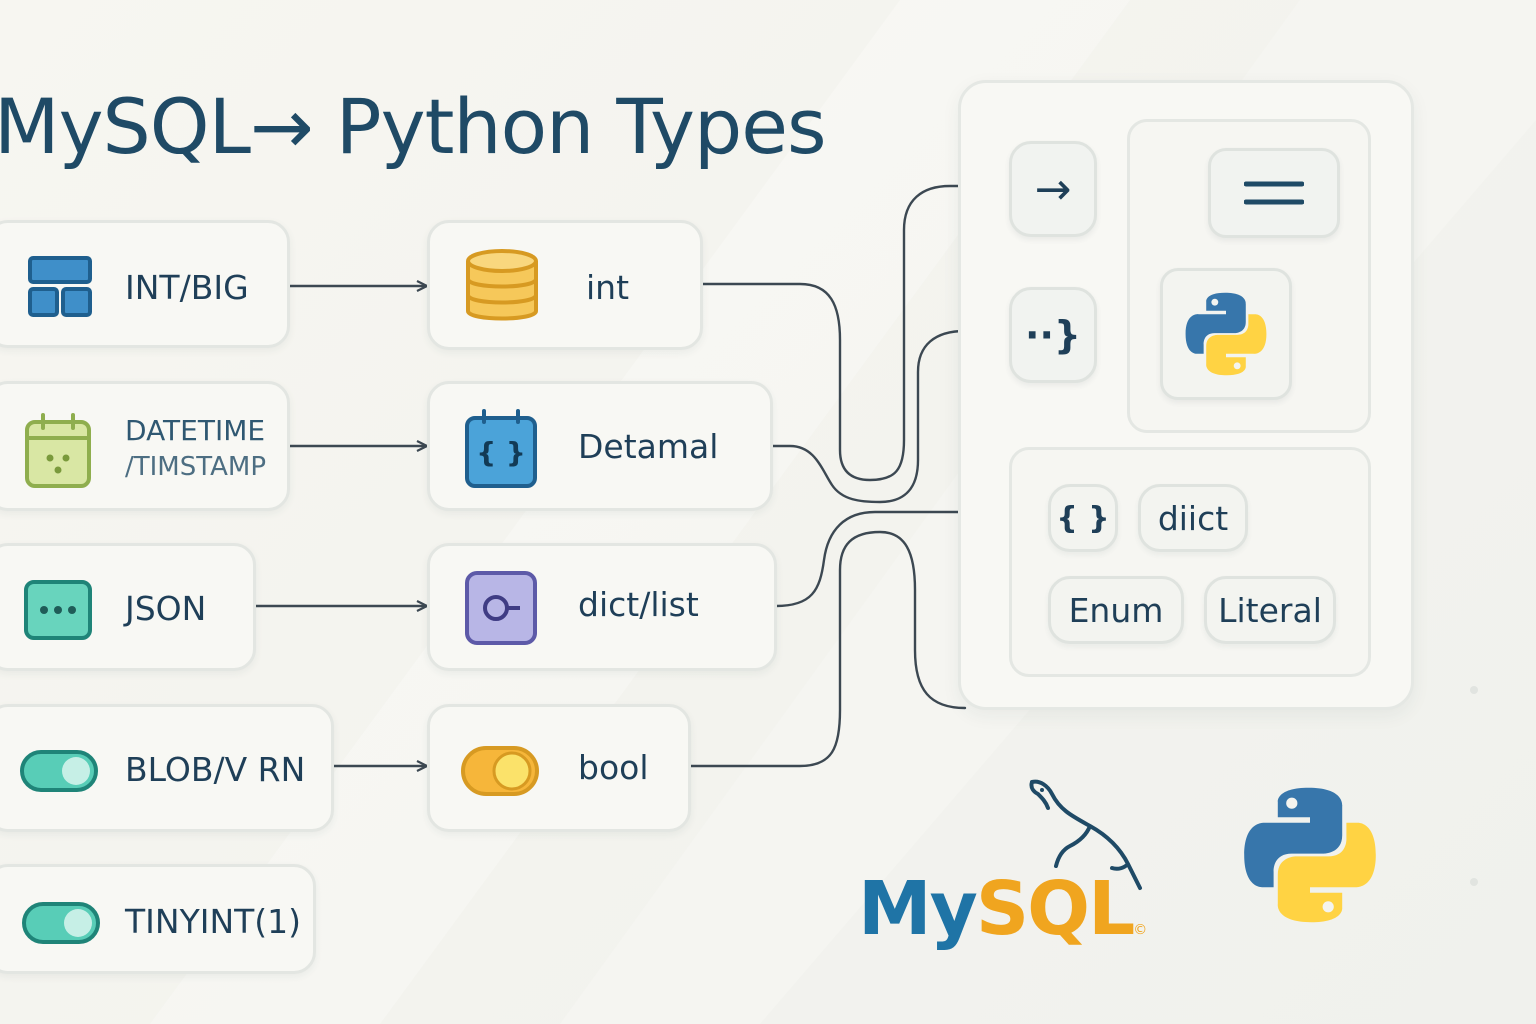 Image resolution: width=1536 pixels, height=1024 pixels. I want to click on chip-enum: Enum, so click(1116, 610).